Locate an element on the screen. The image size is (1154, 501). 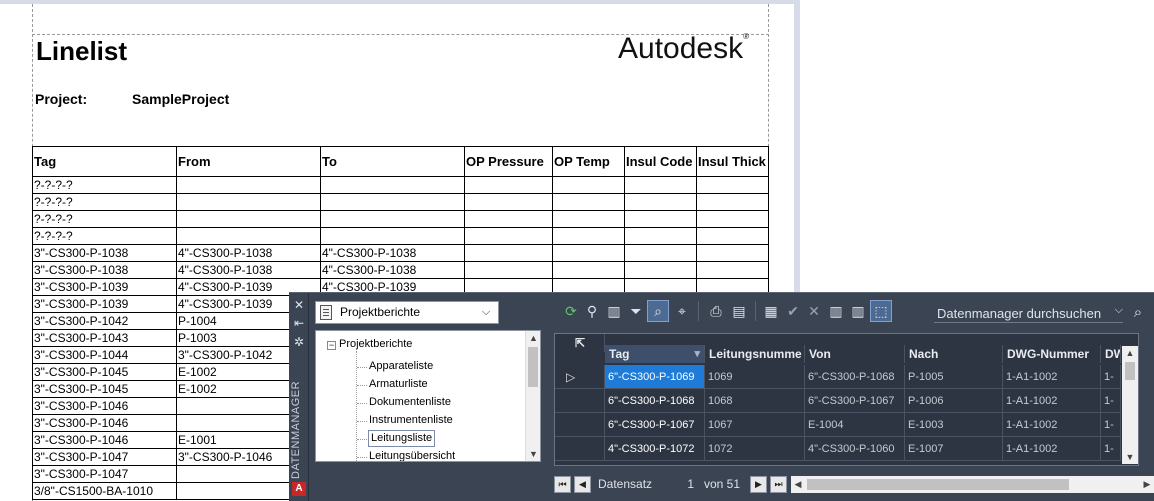
export-icon: ▤ is located at coordinates (739, 311).